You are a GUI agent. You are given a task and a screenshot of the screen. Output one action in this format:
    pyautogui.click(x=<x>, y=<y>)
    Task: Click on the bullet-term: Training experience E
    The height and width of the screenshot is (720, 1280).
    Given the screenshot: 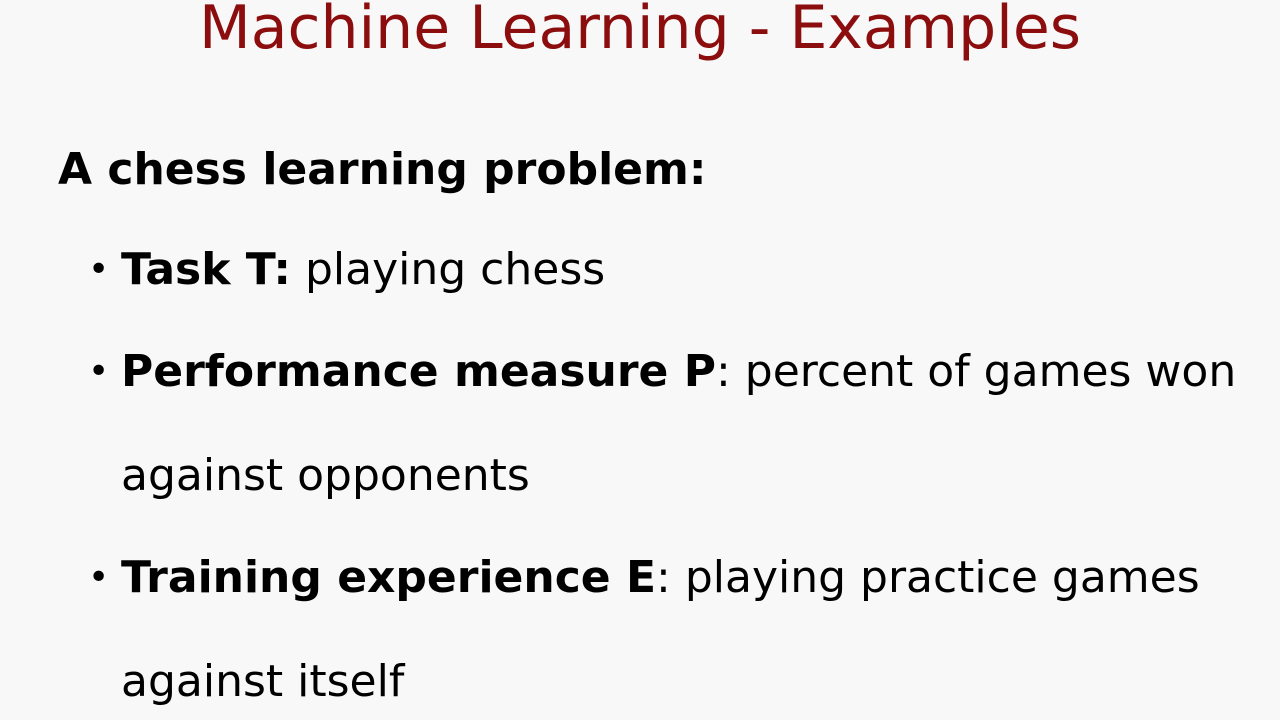 What is the action you would take?
    pyautogui.click(x=389, y=577)
    